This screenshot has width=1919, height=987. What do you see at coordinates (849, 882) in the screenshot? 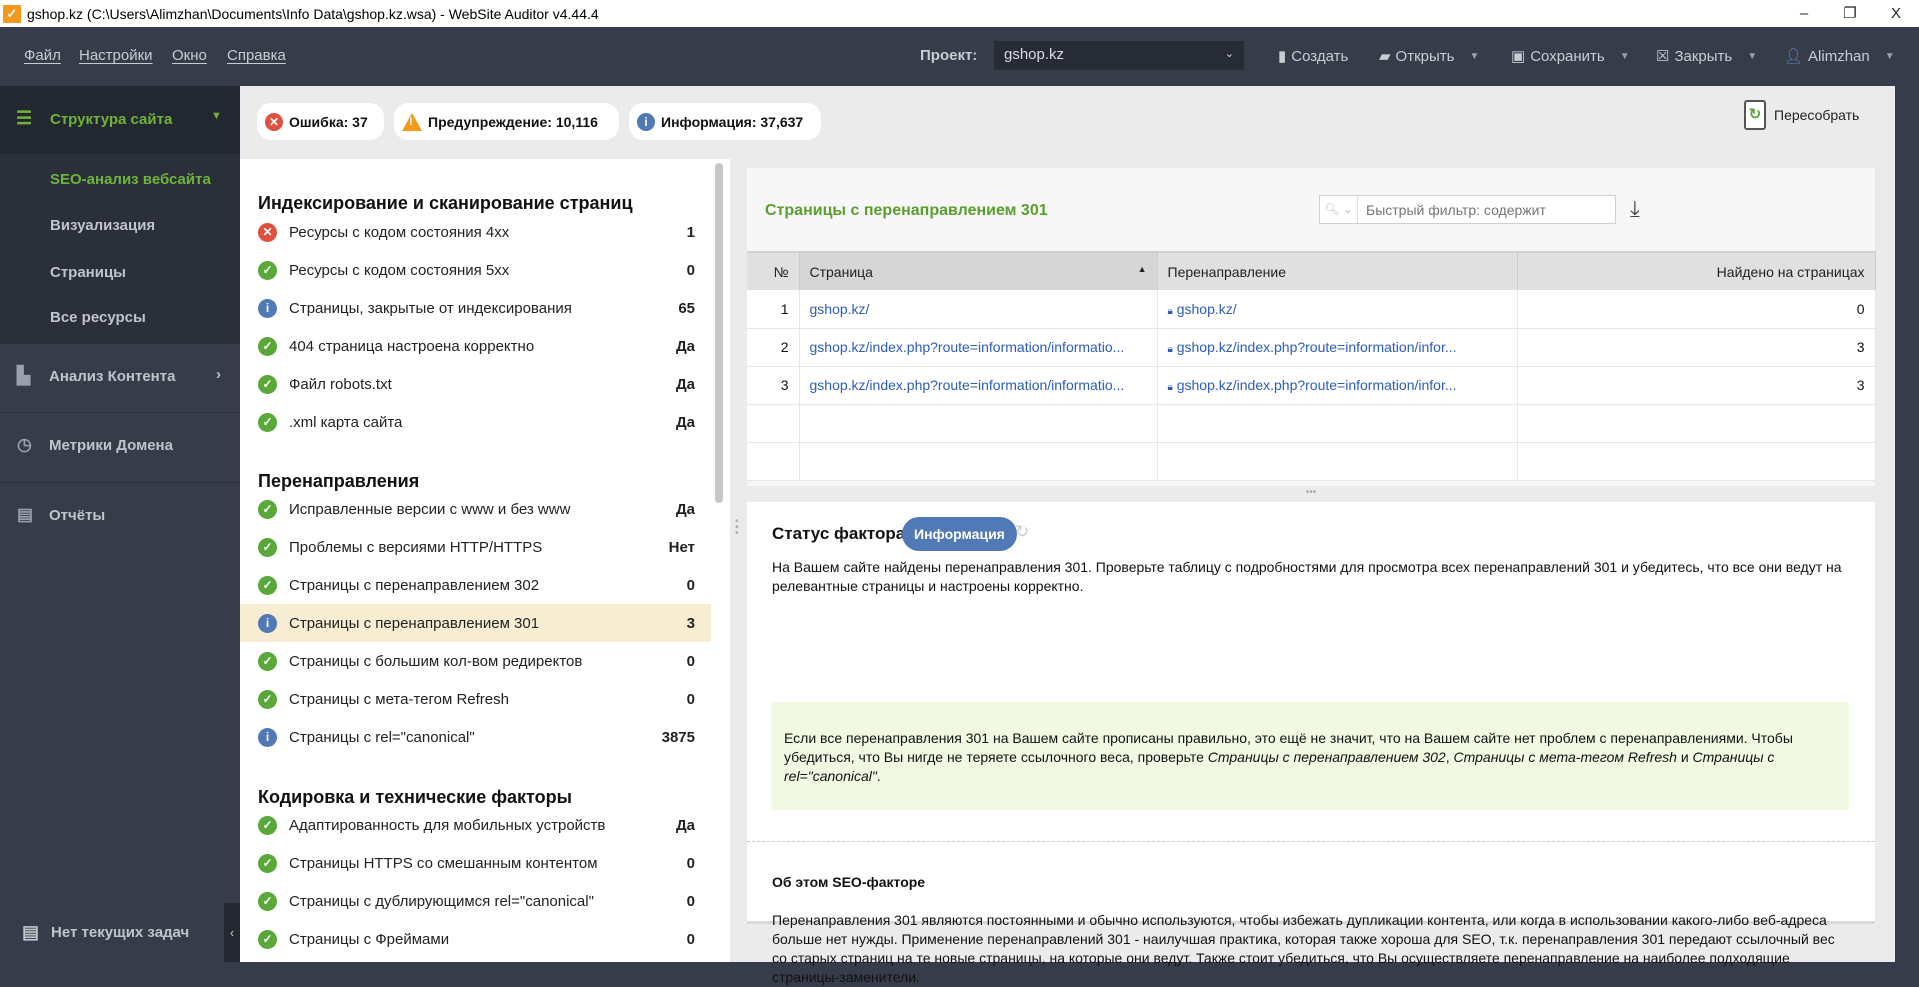
I see `about-title: Об этом SEO-факторе` at bounding box center [849, 882].